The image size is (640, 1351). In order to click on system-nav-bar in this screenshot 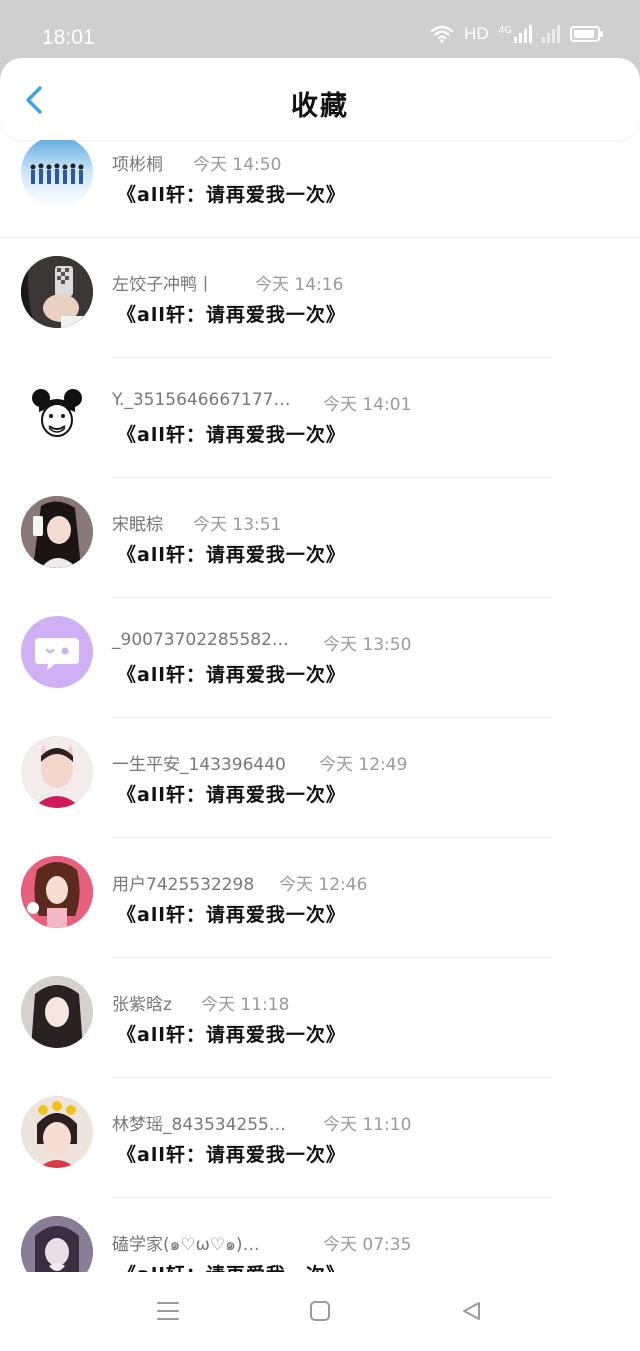, I will do `click(320, 1311)`.